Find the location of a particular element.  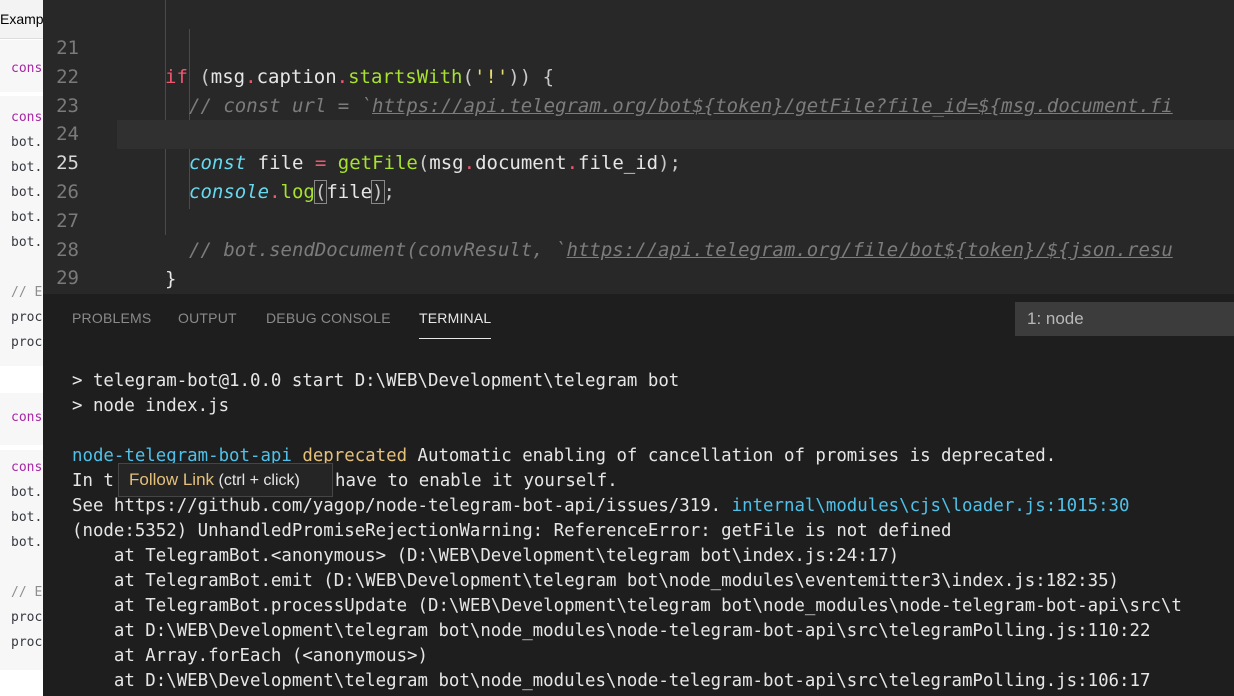

terminal-line: have to enable it yourself. is located at coordinates (476, 481).